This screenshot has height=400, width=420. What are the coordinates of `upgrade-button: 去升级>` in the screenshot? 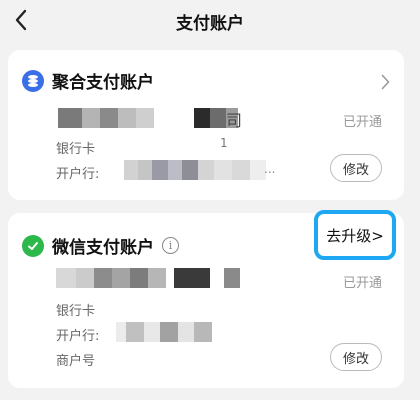 It's located at (355, 235).